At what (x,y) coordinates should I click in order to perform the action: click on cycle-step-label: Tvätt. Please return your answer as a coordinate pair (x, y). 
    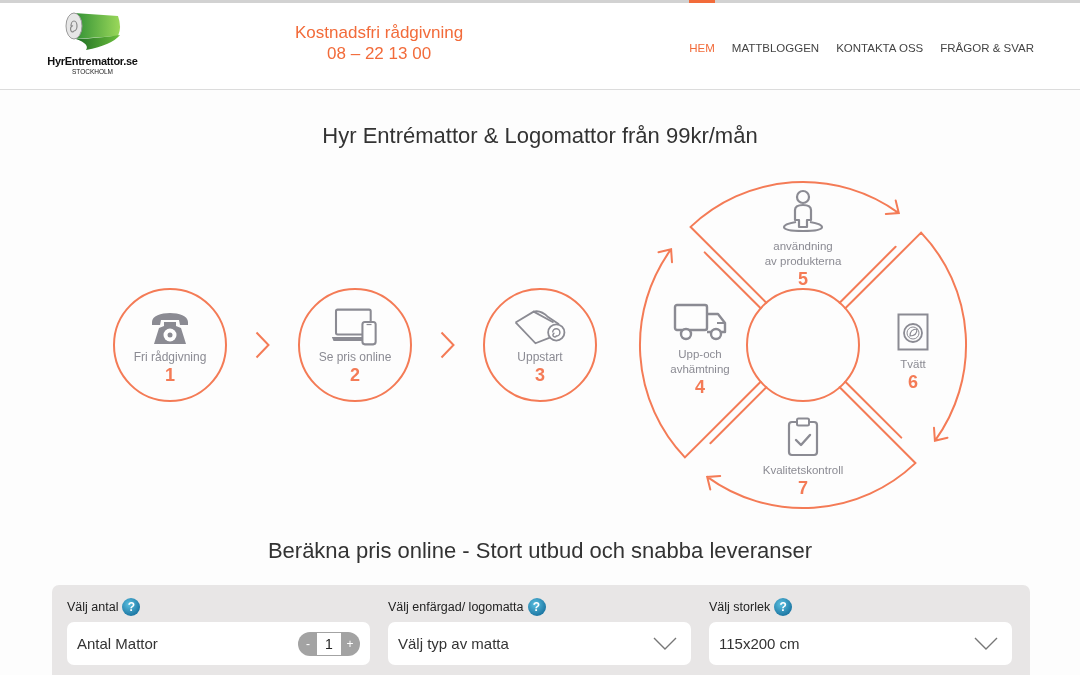
    Looking at the image, I should click on (913, 364).